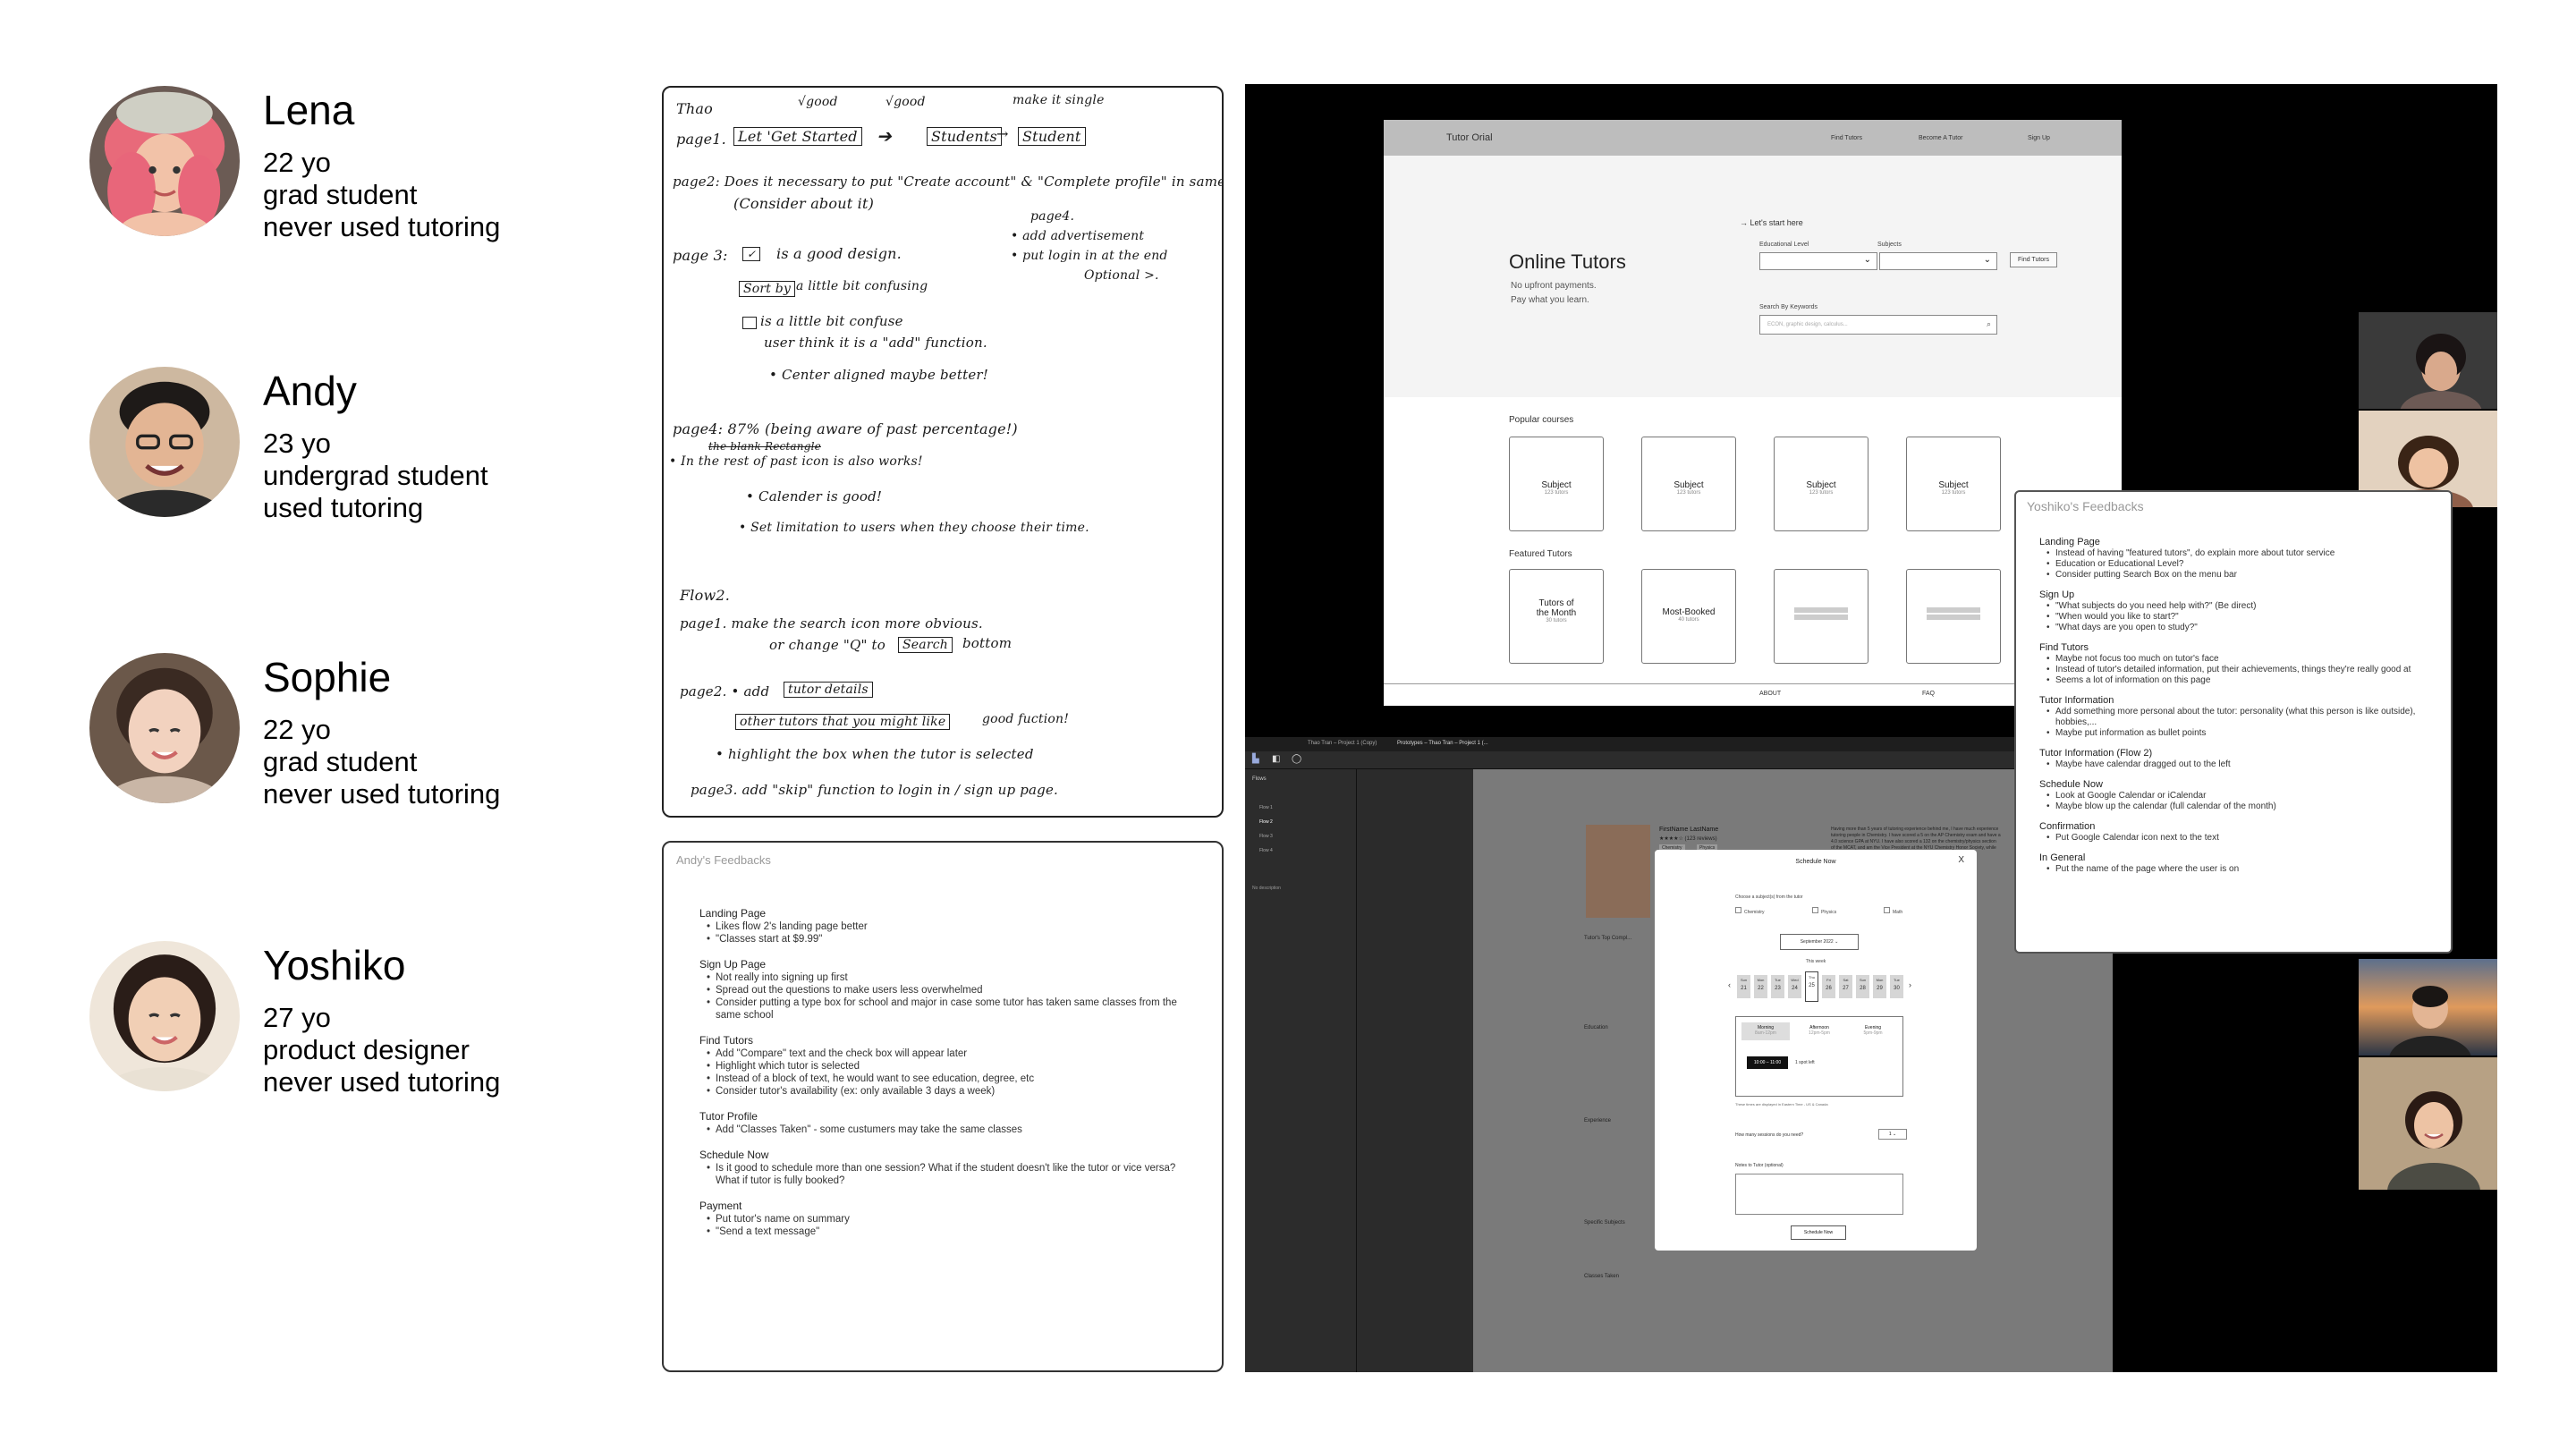 The height and width of the screenshot is (1450, 2576). I want to click on flow-item: Flow 1, so click(1266, 807).